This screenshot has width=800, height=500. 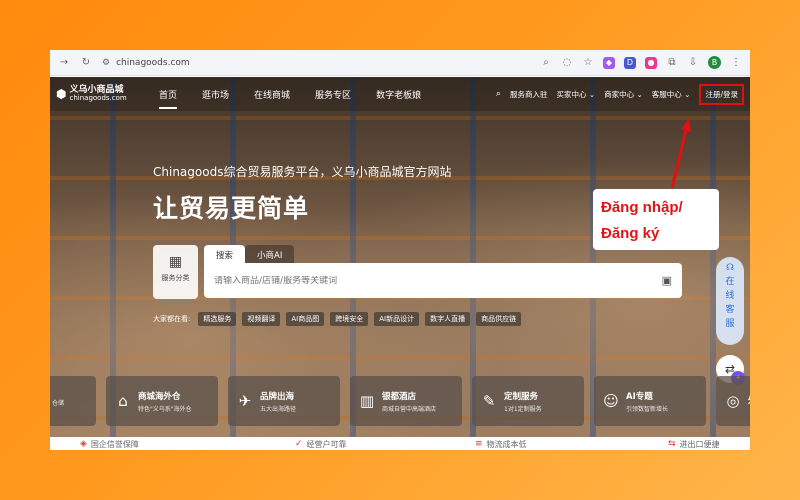 I want to click on nav-provider-join: 服务商入驻, so click(x=529, y=94).